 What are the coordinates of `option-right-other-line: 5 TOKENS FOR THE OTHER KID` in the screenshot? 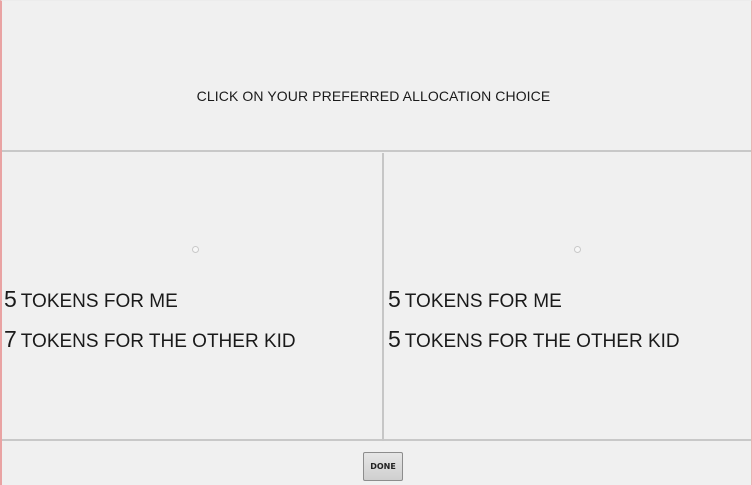 It's located at (534, 340).